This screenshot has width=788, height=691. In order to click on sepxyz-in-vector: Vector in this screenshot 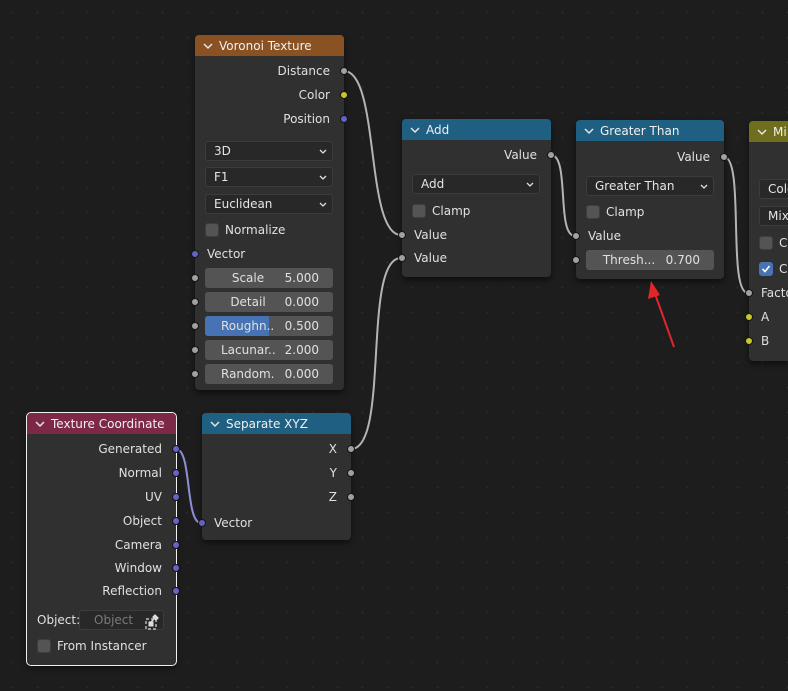, I will do `click(233, 523)`.